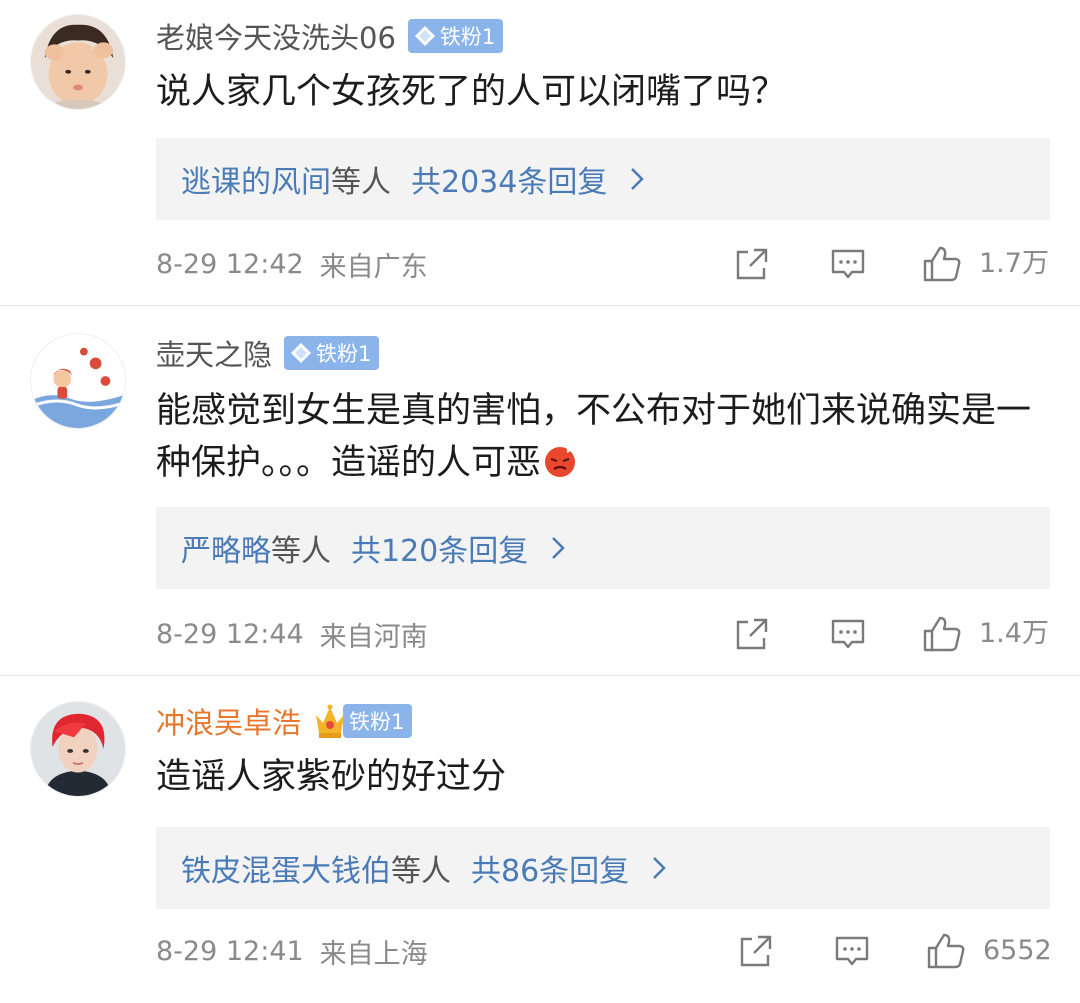  Describe the element at coordinates (540, 264) in the screenshot. I see `comment-actions: 1.7万` at that location.